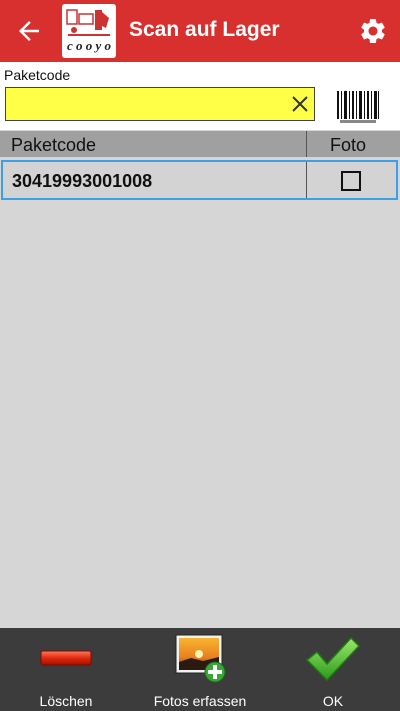 This screenshot has height=711, width=400. I want to click on page-title: Scan auf Lager, so click(204, 29).